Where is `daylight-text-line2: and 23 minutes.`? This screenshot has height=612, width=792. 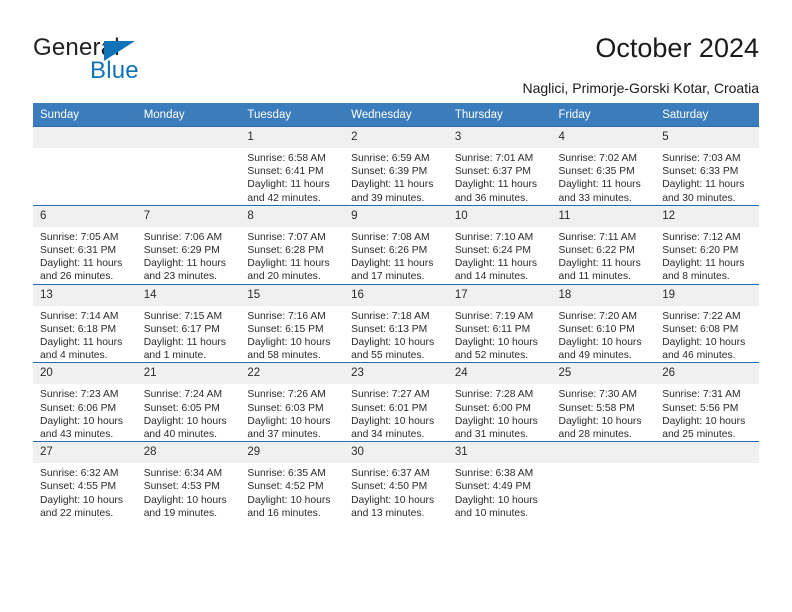 daylight-text-line2: and 23 minutes. is located at coordinates (180, 277).